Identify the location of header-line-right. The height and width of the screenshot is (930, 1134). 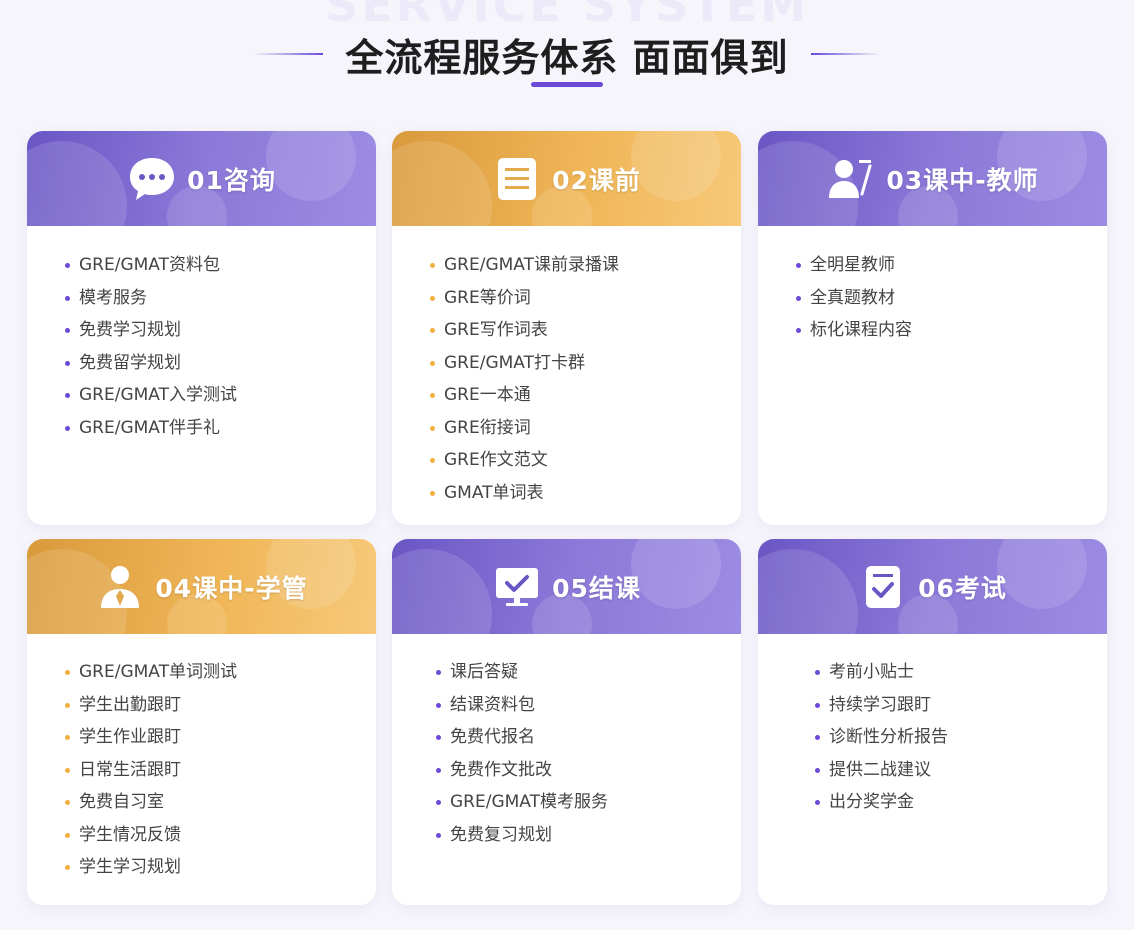
(845, 54).